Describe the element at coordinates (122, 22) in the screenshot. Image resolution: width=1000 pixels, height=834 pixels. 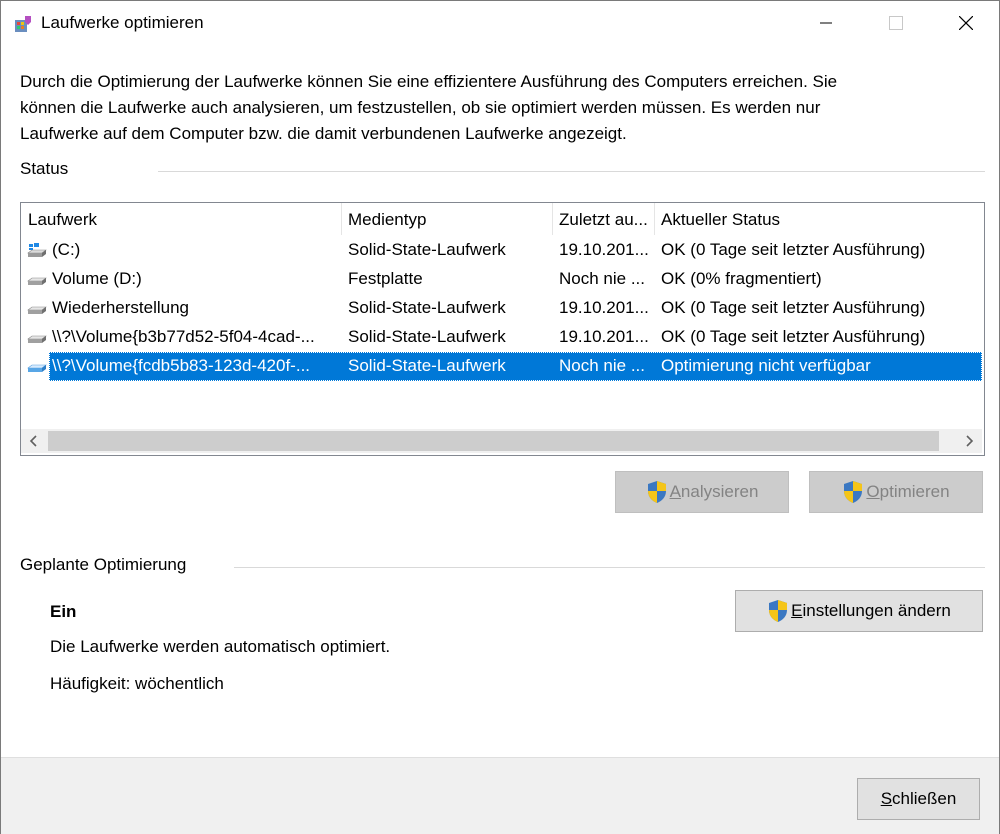
I see `window-title: Laufwerke optimieren` at that location.